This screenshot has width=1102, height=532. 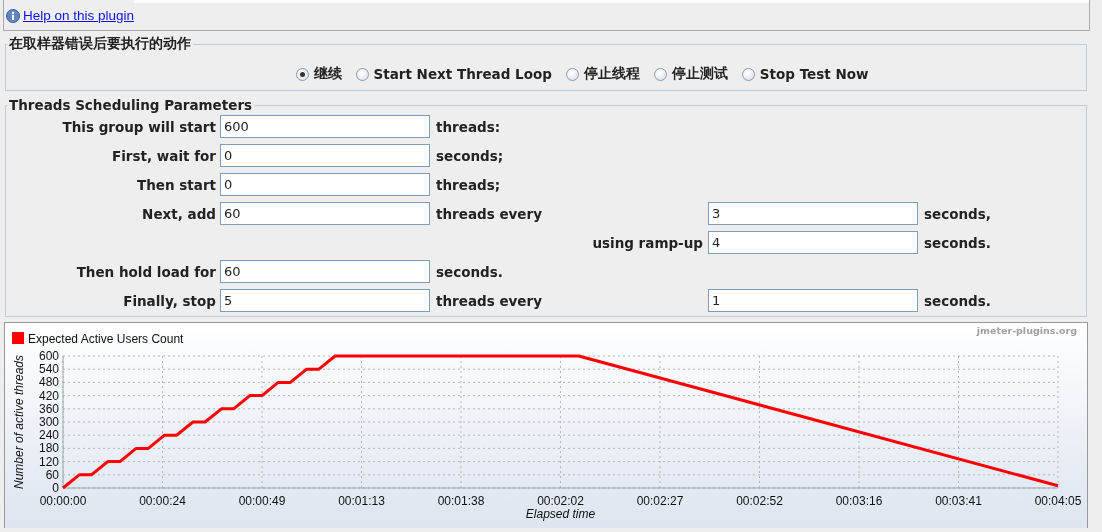 What do you see at coordinates (169, 300) in the screenshot?
I see `field-label: Finally, stop` at bounding box center [169, 300].